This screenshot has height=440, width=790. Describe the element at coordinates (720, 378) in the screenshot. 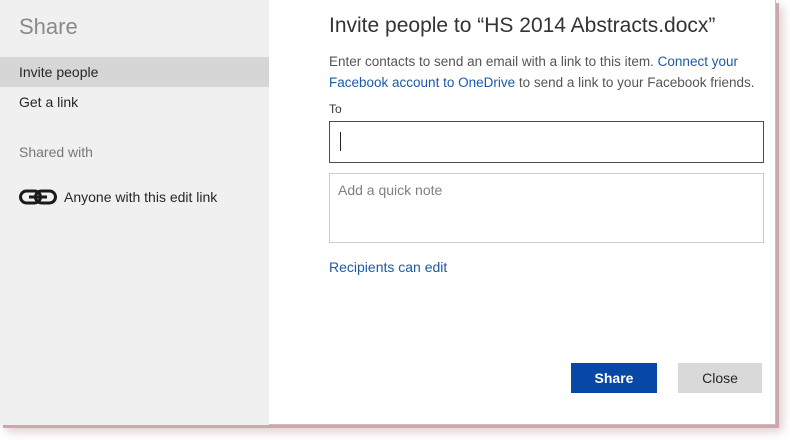

I see `close-button: Close` at that location.